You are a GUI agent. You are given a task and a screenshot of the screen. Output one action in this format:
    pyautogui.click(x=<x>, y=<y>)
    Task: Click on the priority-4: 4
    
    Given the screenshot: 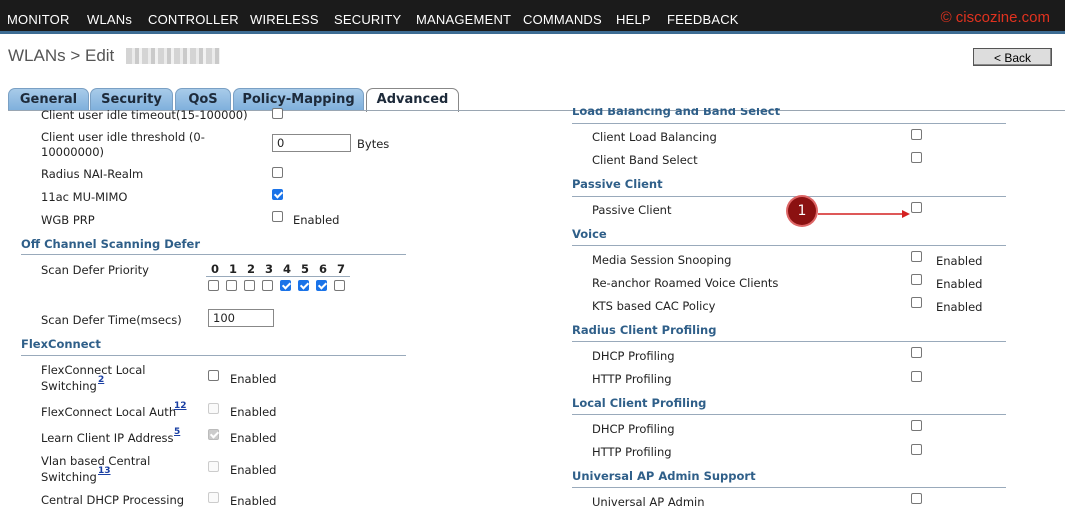 What is the action you would take?
    pyautogui.click(x=286, y=269)
    